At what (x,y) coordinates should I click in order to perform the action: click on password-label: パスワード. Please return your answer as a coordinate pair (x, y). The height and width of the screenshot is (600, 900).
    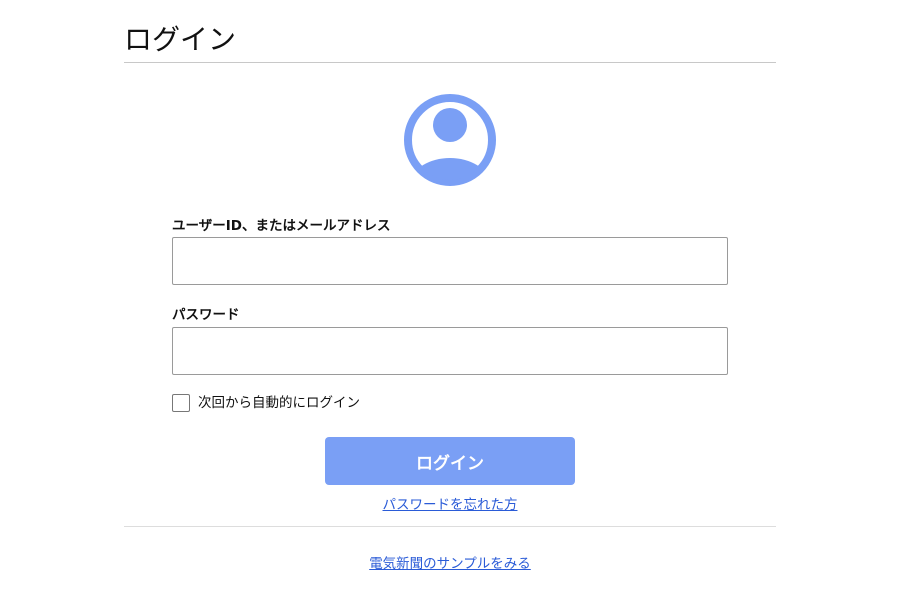
    Looking at the image, I should click on (206, 315).